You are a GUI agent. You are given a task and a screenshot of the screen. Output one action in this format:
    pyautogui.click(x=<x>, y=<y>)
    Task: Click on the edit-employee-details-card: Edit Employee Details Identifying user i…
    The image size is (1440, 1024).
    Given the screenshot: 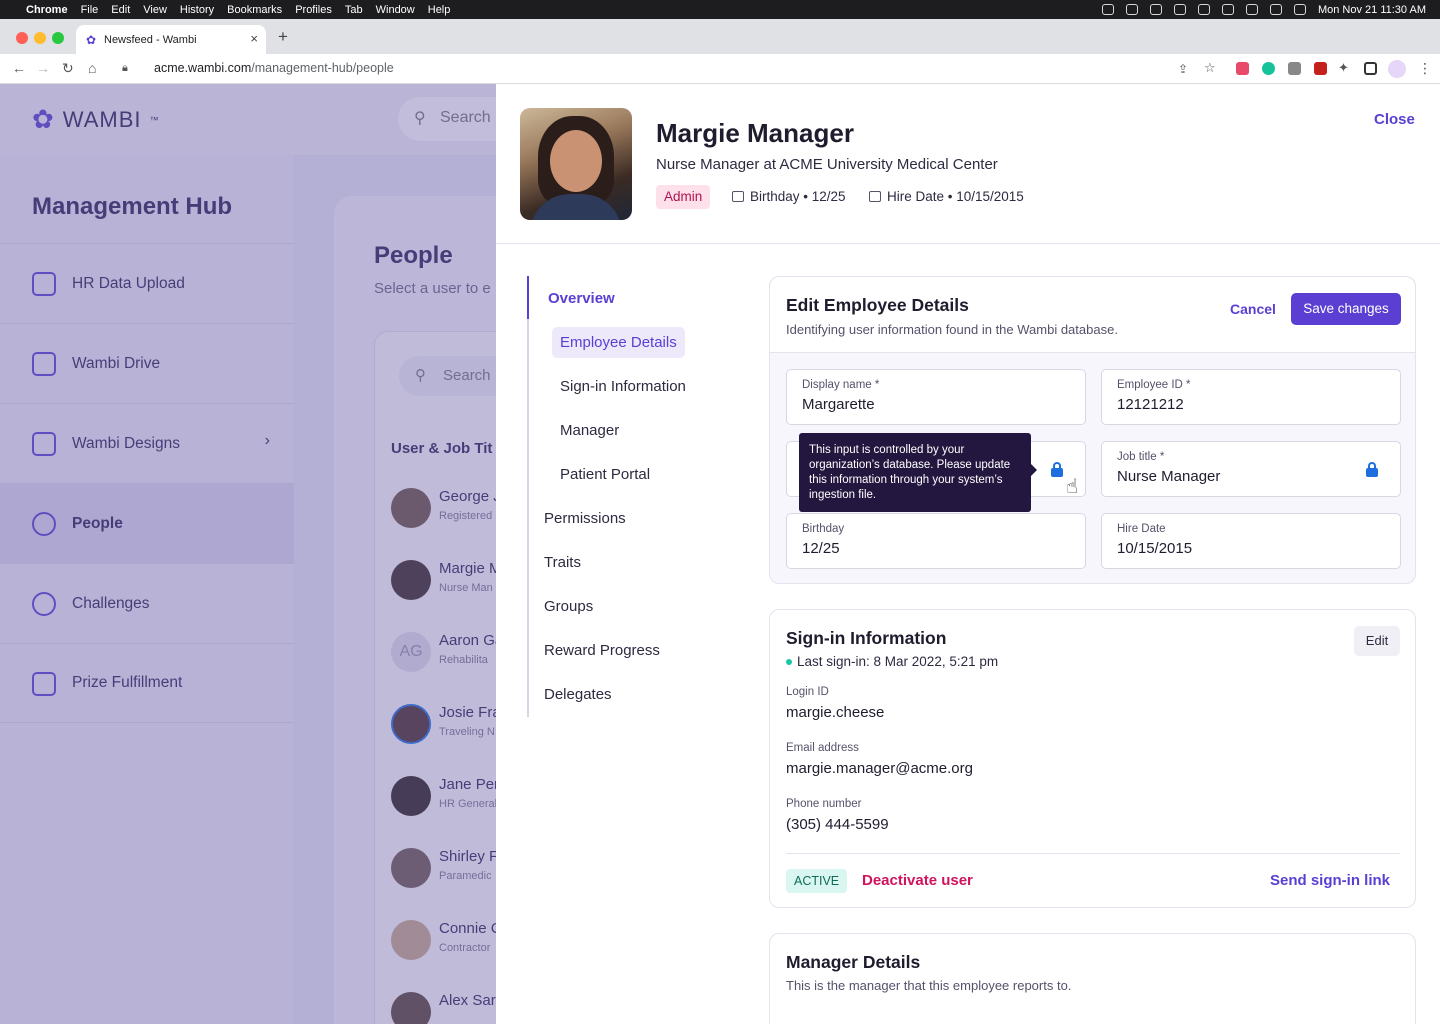 What is the action you would take?
    pyautogui.click(x=1092, y=430)
    